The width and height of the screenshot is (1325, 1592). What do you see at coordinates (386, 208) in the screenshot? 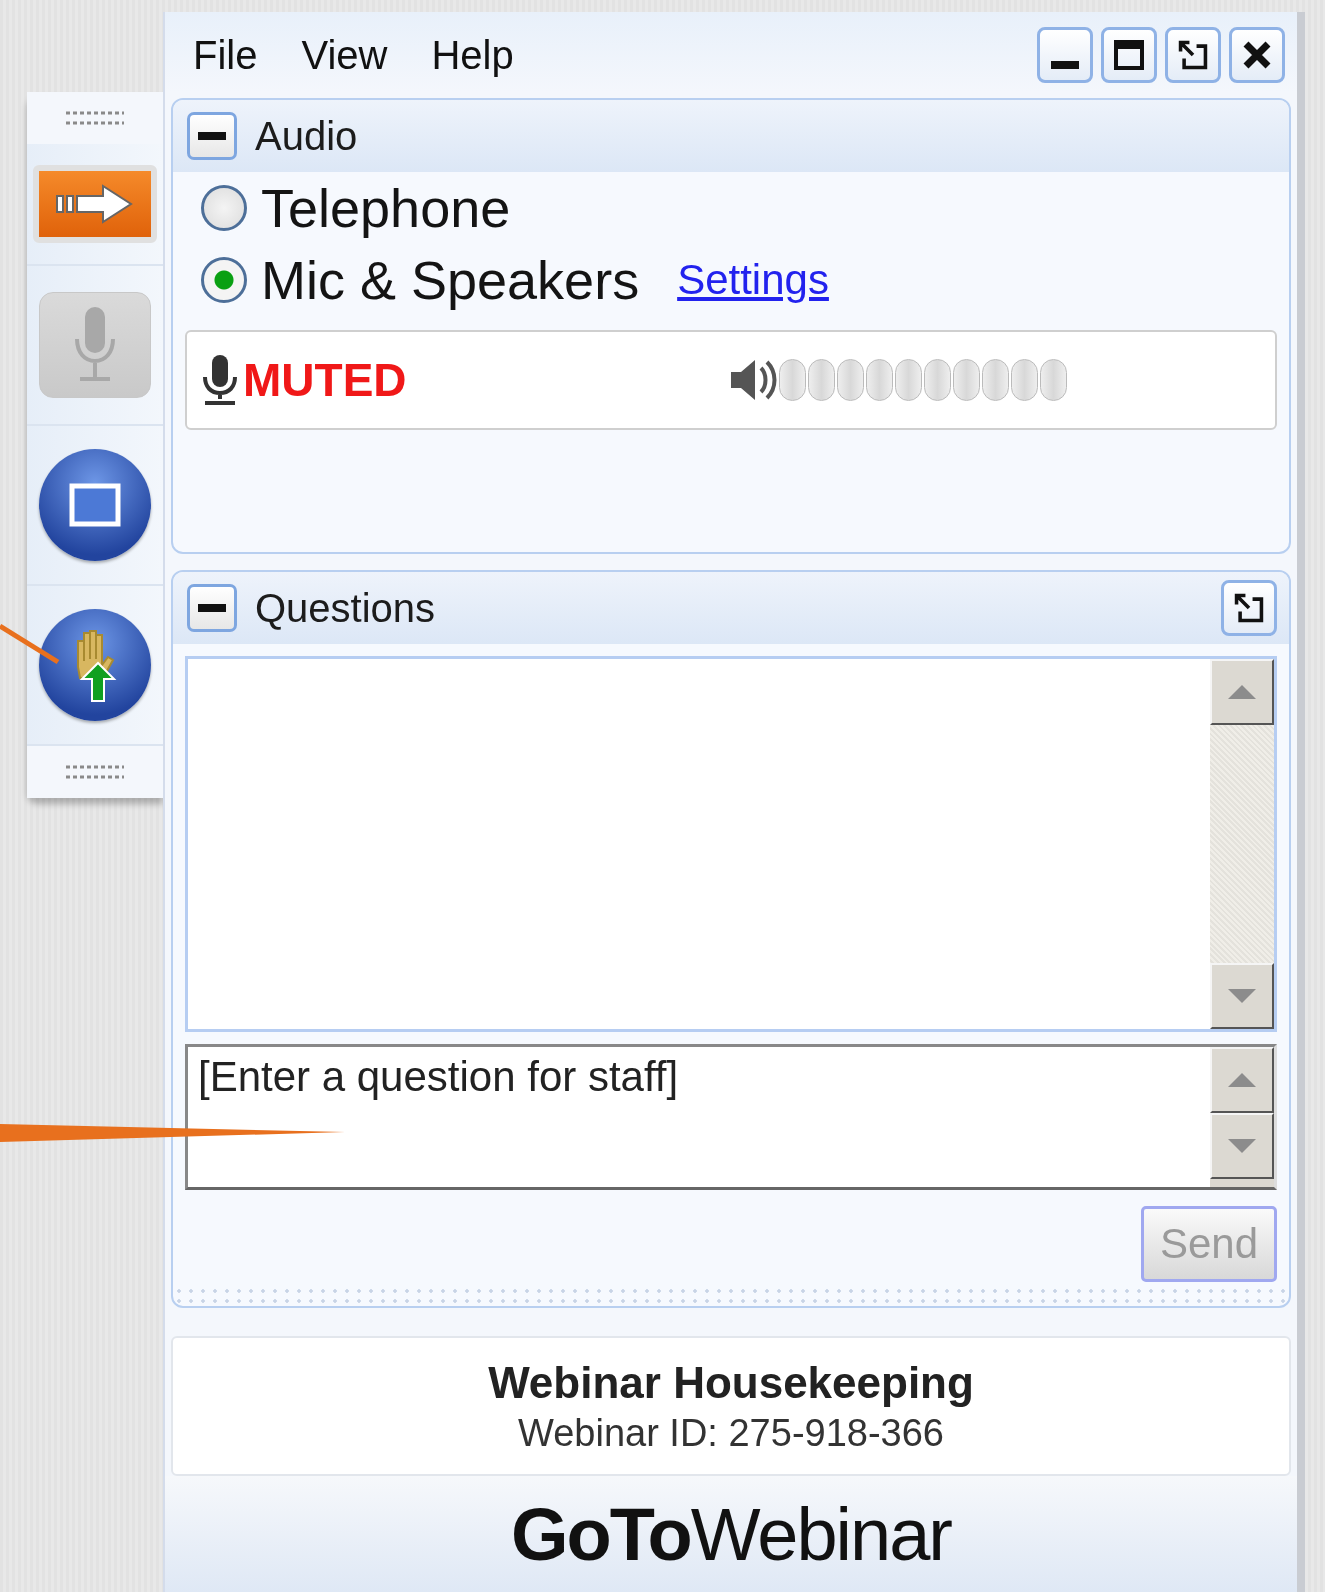
I see `radio-label: Telephone` at bounding box center [386, 208].